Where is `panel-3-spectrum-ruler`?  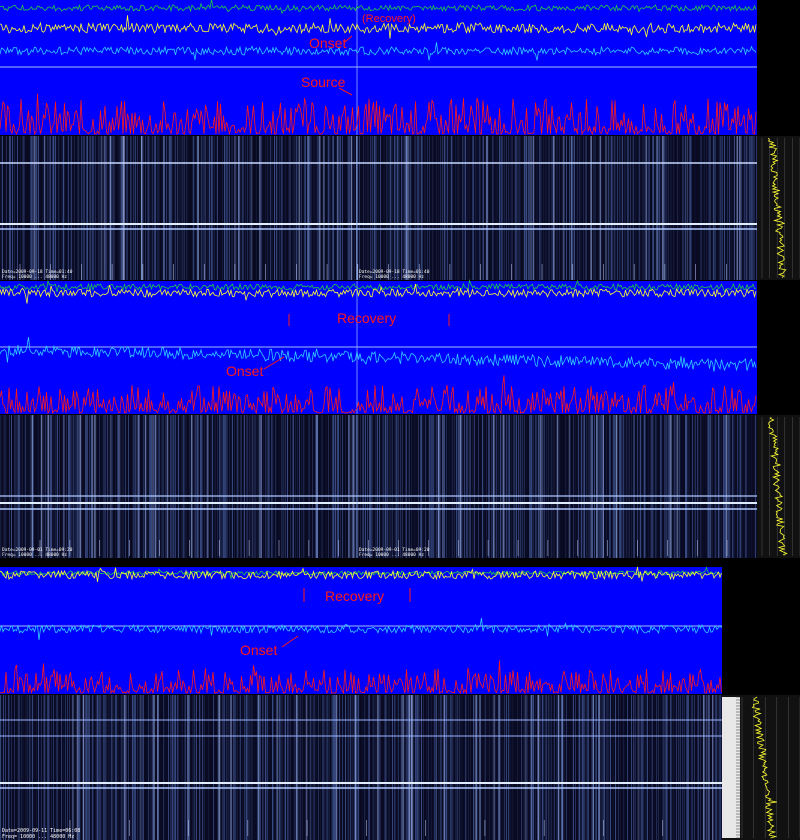 panel-3-spectrum-ruler is located at coordinates (731, 767).